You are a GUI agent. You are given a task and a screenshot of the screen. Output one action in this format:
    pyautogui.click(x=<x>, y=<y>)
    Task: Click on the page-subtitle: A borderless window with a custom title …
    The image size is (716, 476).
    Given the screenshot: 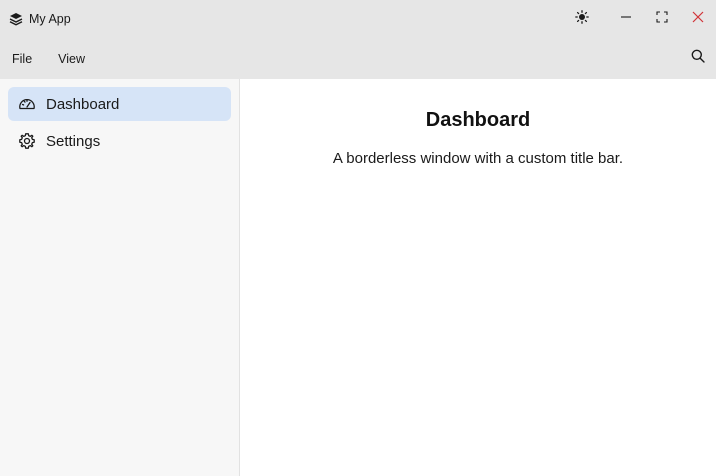 What is the action you would take?
    pyautogui.click(x=478, y=158)
    